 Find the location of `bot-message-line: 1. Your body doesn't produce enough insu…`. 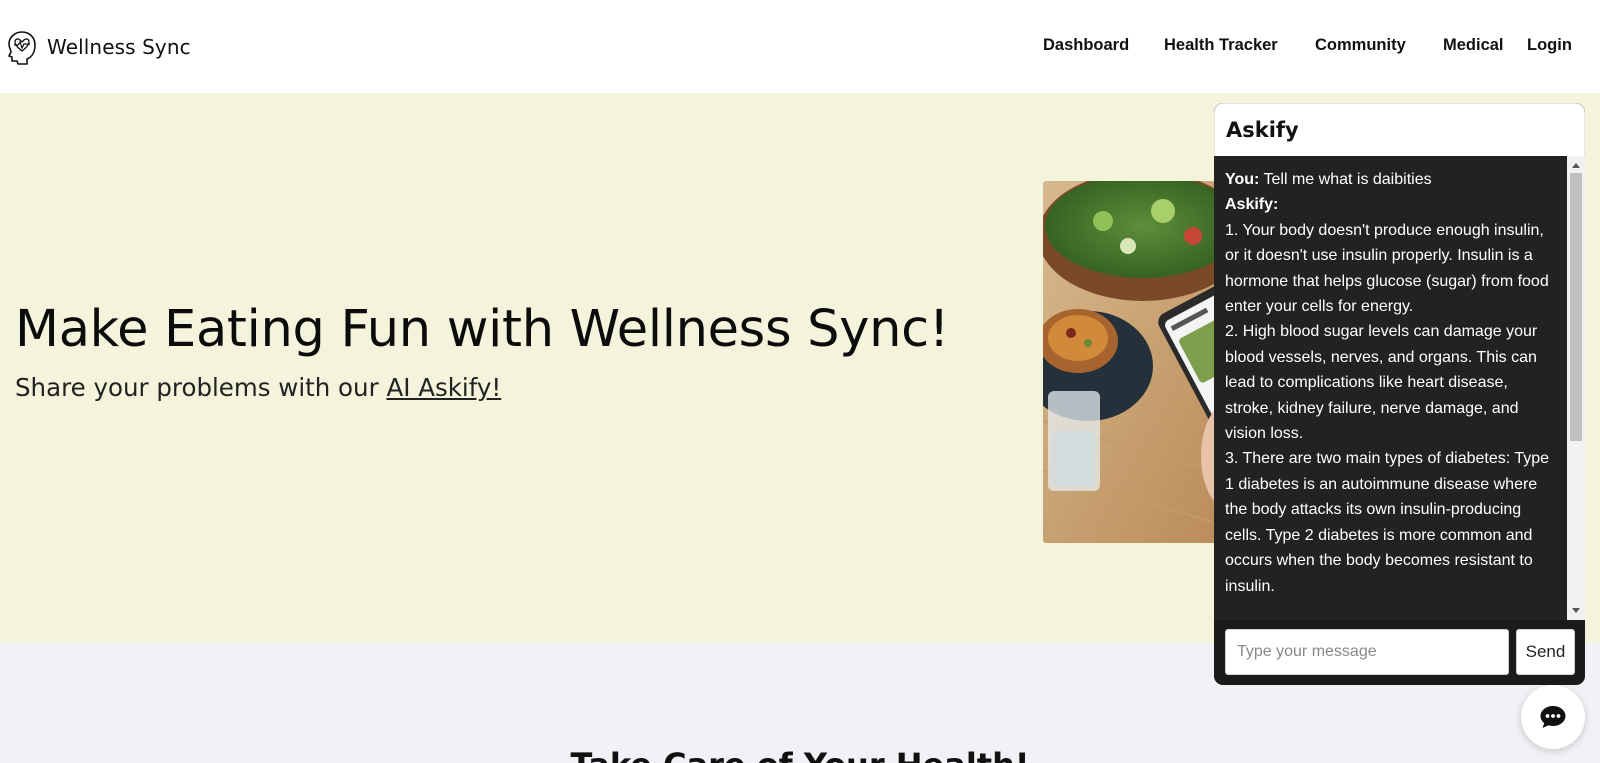

bot-message-line: 1. Your body doesn't produce enough insu… is located at coordinates (1387, 268).